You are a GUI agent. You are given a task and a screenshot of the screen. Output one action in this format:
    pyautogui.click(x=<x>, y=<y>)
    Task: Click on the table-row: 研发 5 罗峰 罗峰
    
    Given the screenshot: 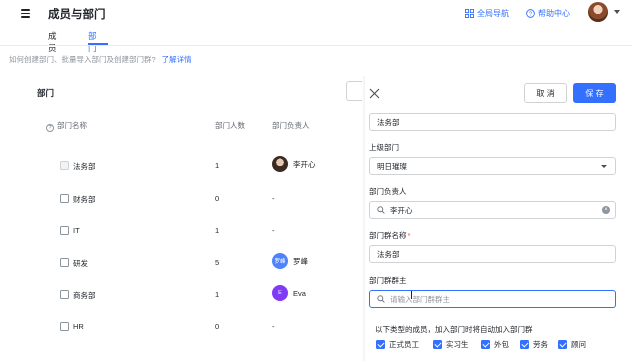 What is the action you would take?
    pyautogui.click(x=182, y=263)
    